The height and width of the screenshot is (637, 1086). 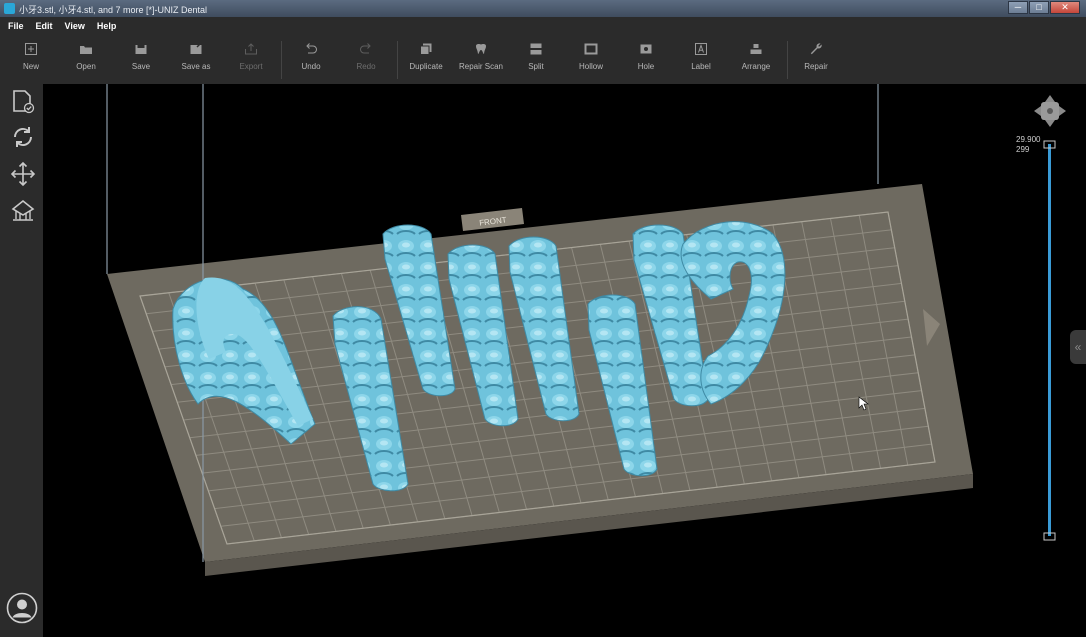 I want to click on new-file-icon, so click(x=31, y=49).